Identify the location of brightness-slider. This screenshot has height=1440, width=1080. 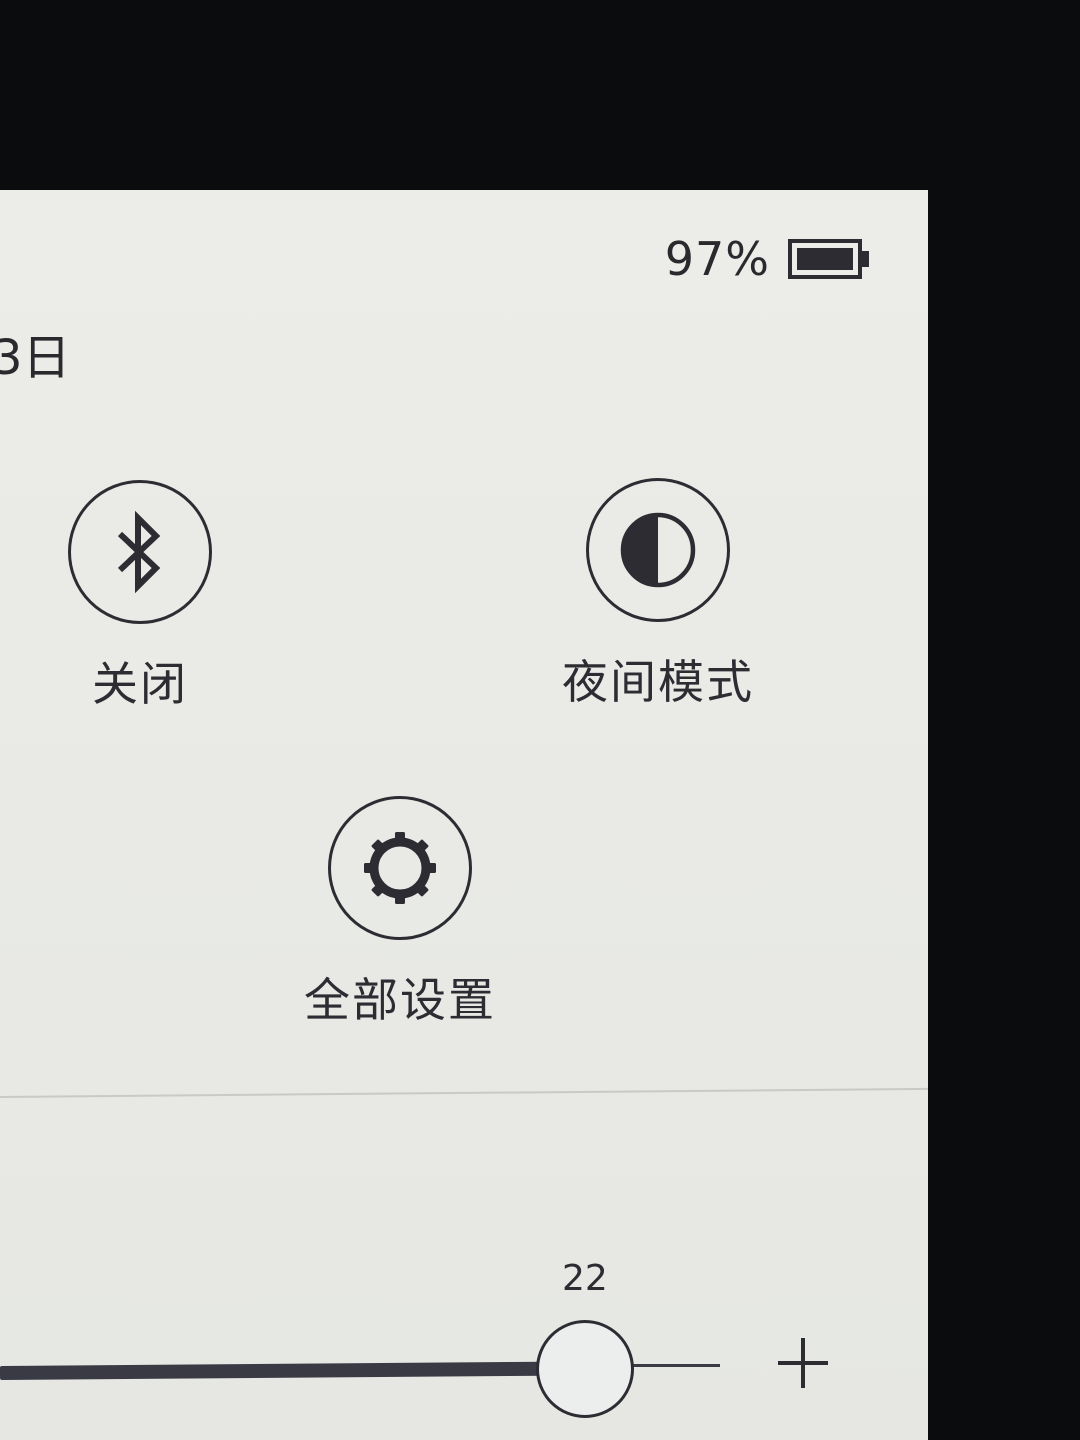
(464, 1360).